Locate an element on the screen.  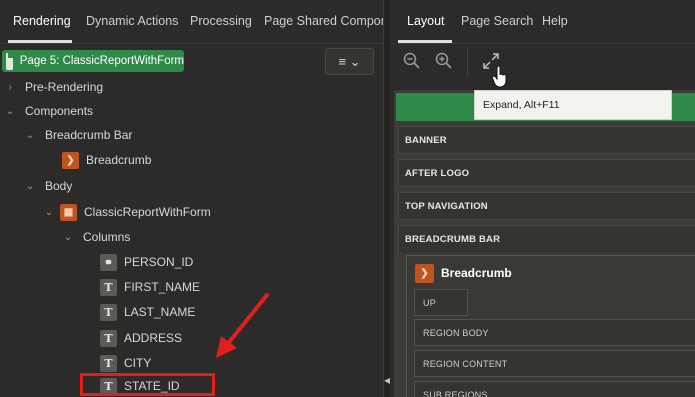
tree-item-label: Breadcrumb is located at coordinates (119, 160).